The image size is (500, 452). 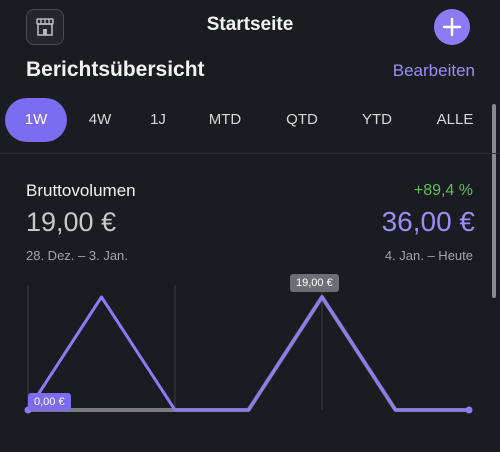 I want to click on tab-qtd: QTD, so click(x=302, y=120).